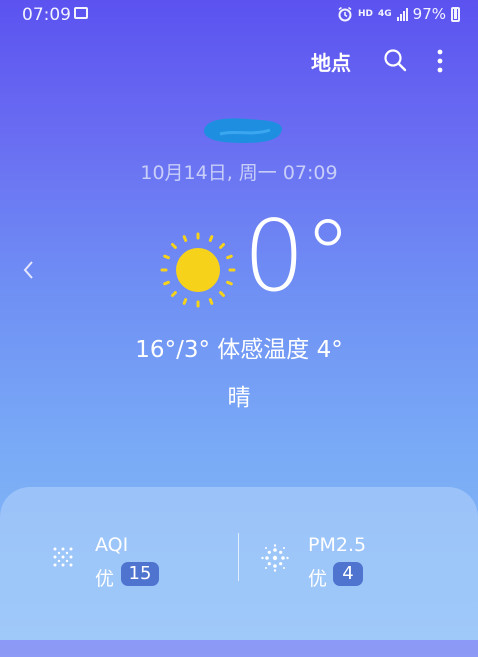  Describe the element at coordinates (331, 61) in the screenshot. I see `location-button: 地点` at that location.